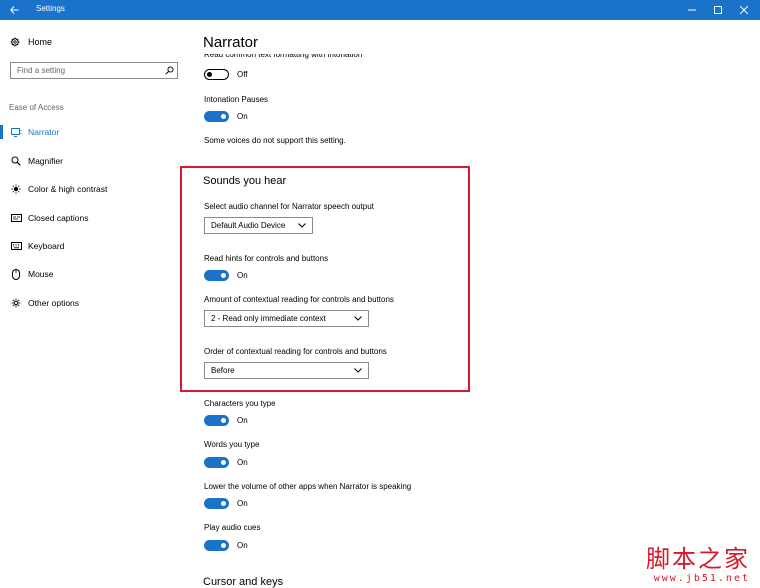 This screenshot has height=588, width=760. Describe the element at coordinates (16, 161) in the screenshot. I see `magnifier-icon` at that location.